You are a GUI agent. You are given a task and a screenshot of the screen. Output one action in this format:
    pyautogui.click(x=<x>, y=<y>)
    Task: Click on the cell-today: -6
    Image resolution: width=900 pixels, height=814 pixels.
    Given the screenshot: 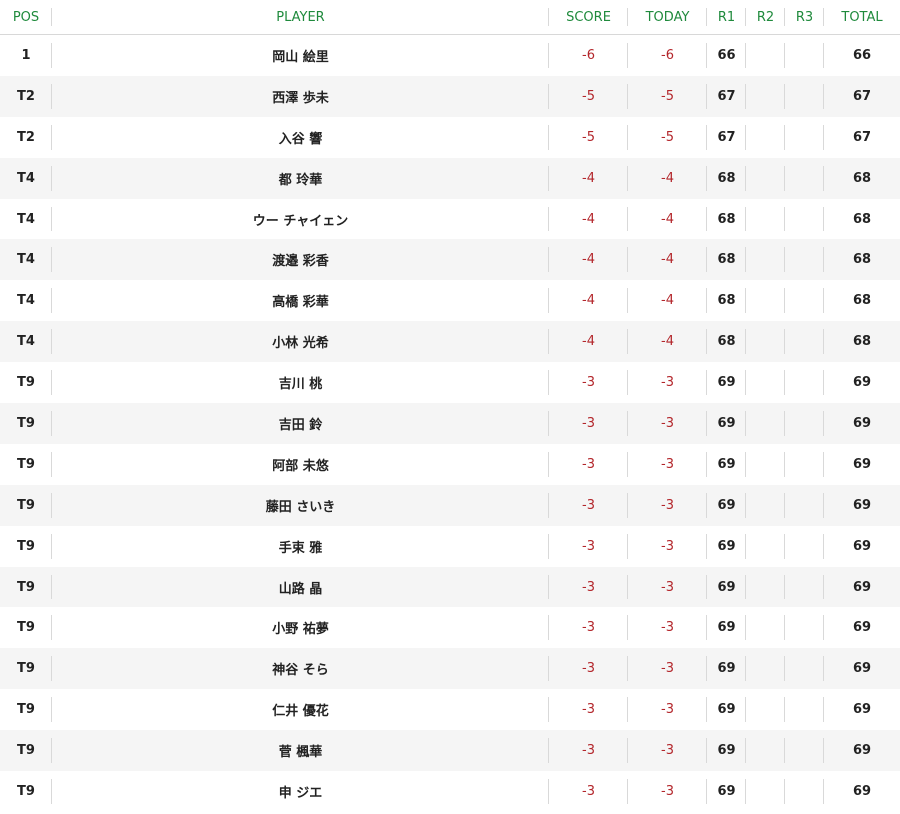 What is the action you would take?
    pyautogui.click(x=667, y=55)
    